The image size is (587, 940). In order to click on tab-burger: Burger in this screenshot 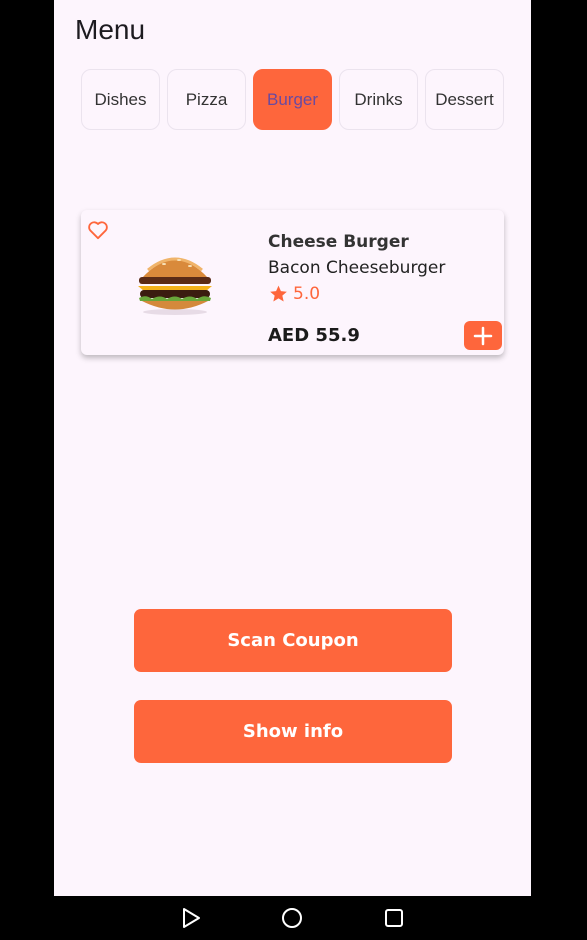, I will do `click(292, 99)`.